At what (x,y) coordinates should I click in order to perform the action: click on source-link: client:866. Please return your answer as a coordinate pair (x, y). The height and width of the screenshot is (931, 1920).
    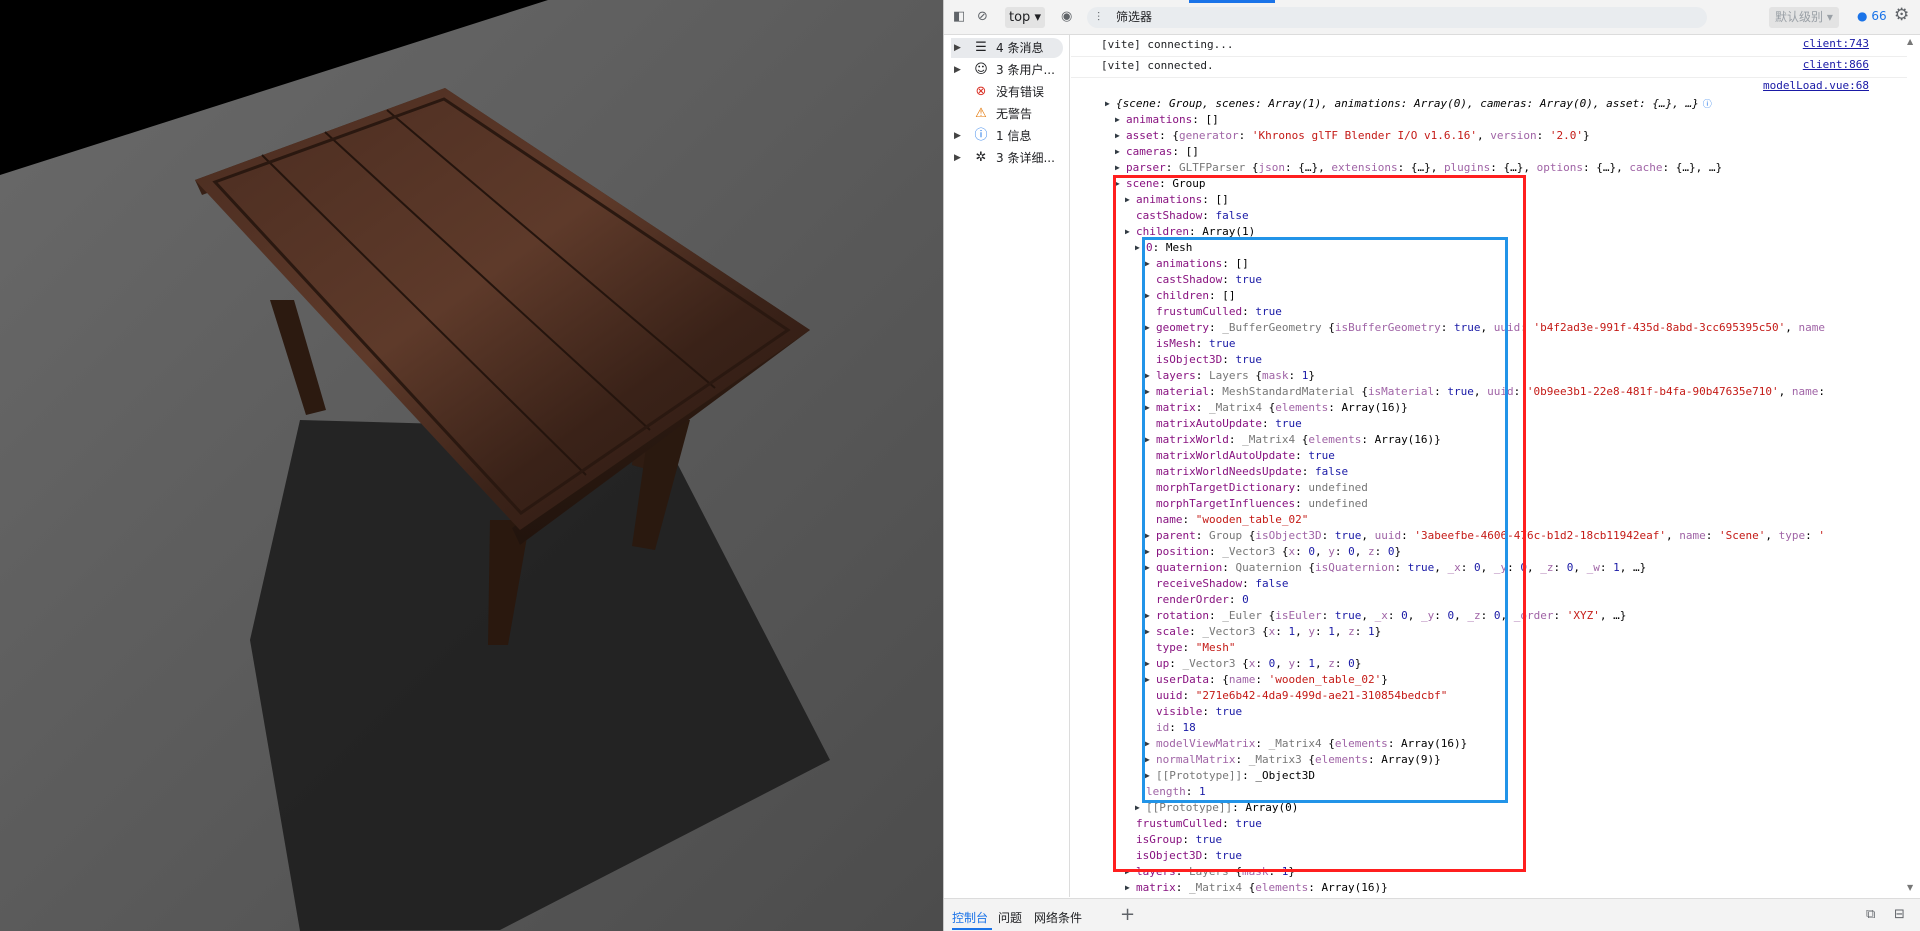
    Looking at the image, I should click on (1836, 64).